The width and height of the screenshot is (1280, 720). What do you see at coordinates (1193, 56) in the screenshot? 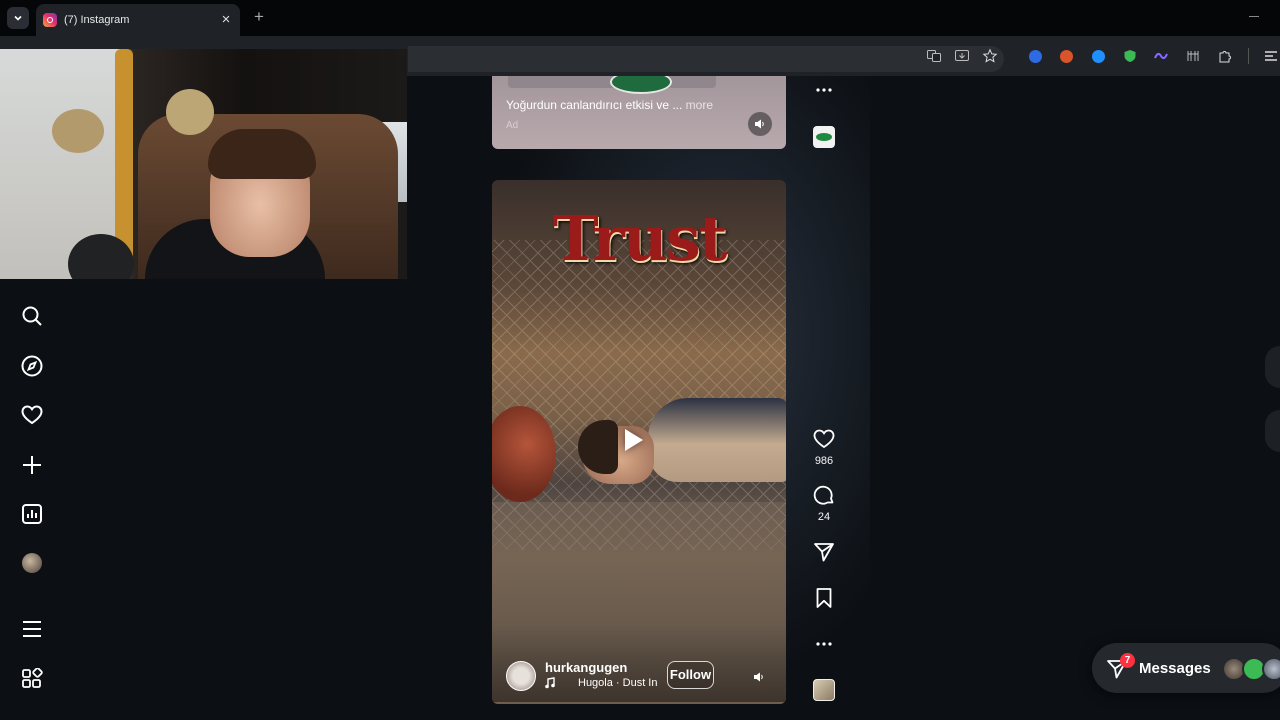
I see `extension-grid-icon` at bounding box center [1193, 56].